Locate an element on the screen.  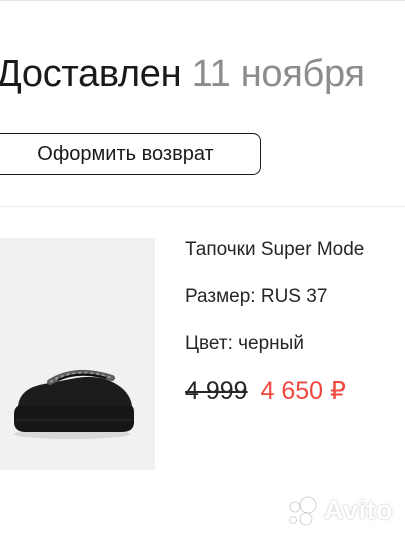
avito-watermark: Avito is located at coordinates (339, 510).